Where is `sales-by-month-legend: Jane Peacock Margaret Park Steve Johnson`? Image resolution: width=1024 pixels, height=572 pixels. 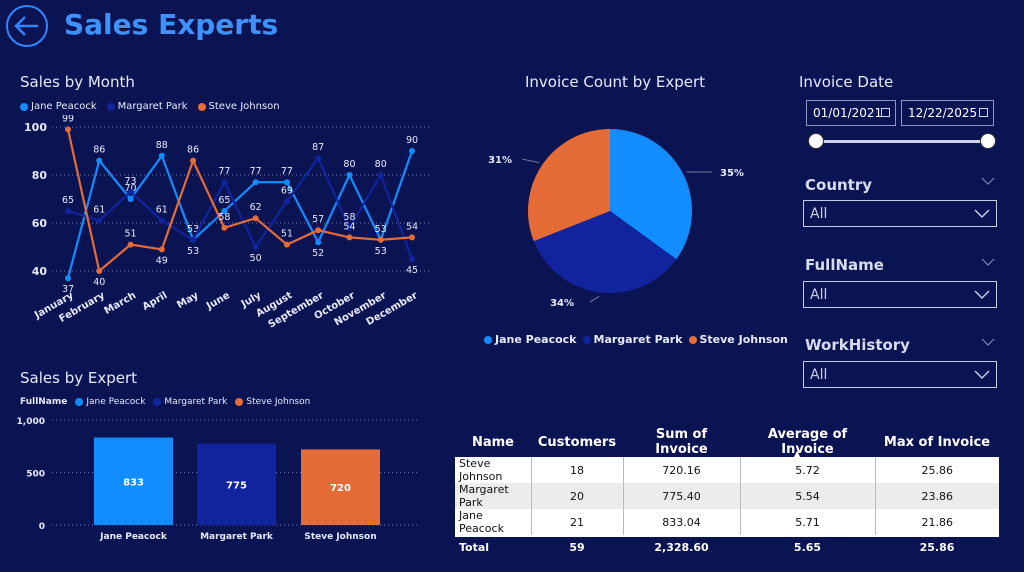 sales-by-month-legend: Jane Peacock Margaret Park Steve Johnson is located at coordinates (150, 106).